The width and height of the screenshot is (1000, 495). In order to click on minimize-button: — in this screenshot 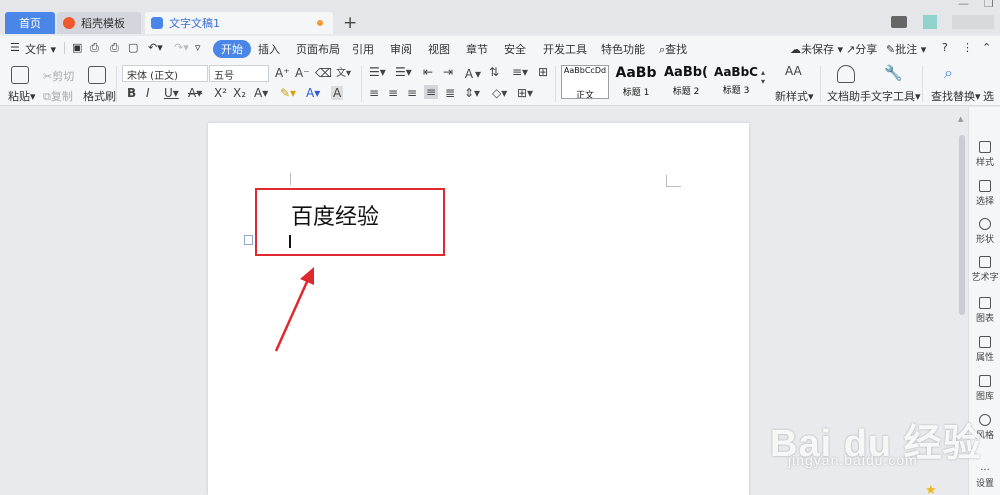, I will do `click(963, 5)`.